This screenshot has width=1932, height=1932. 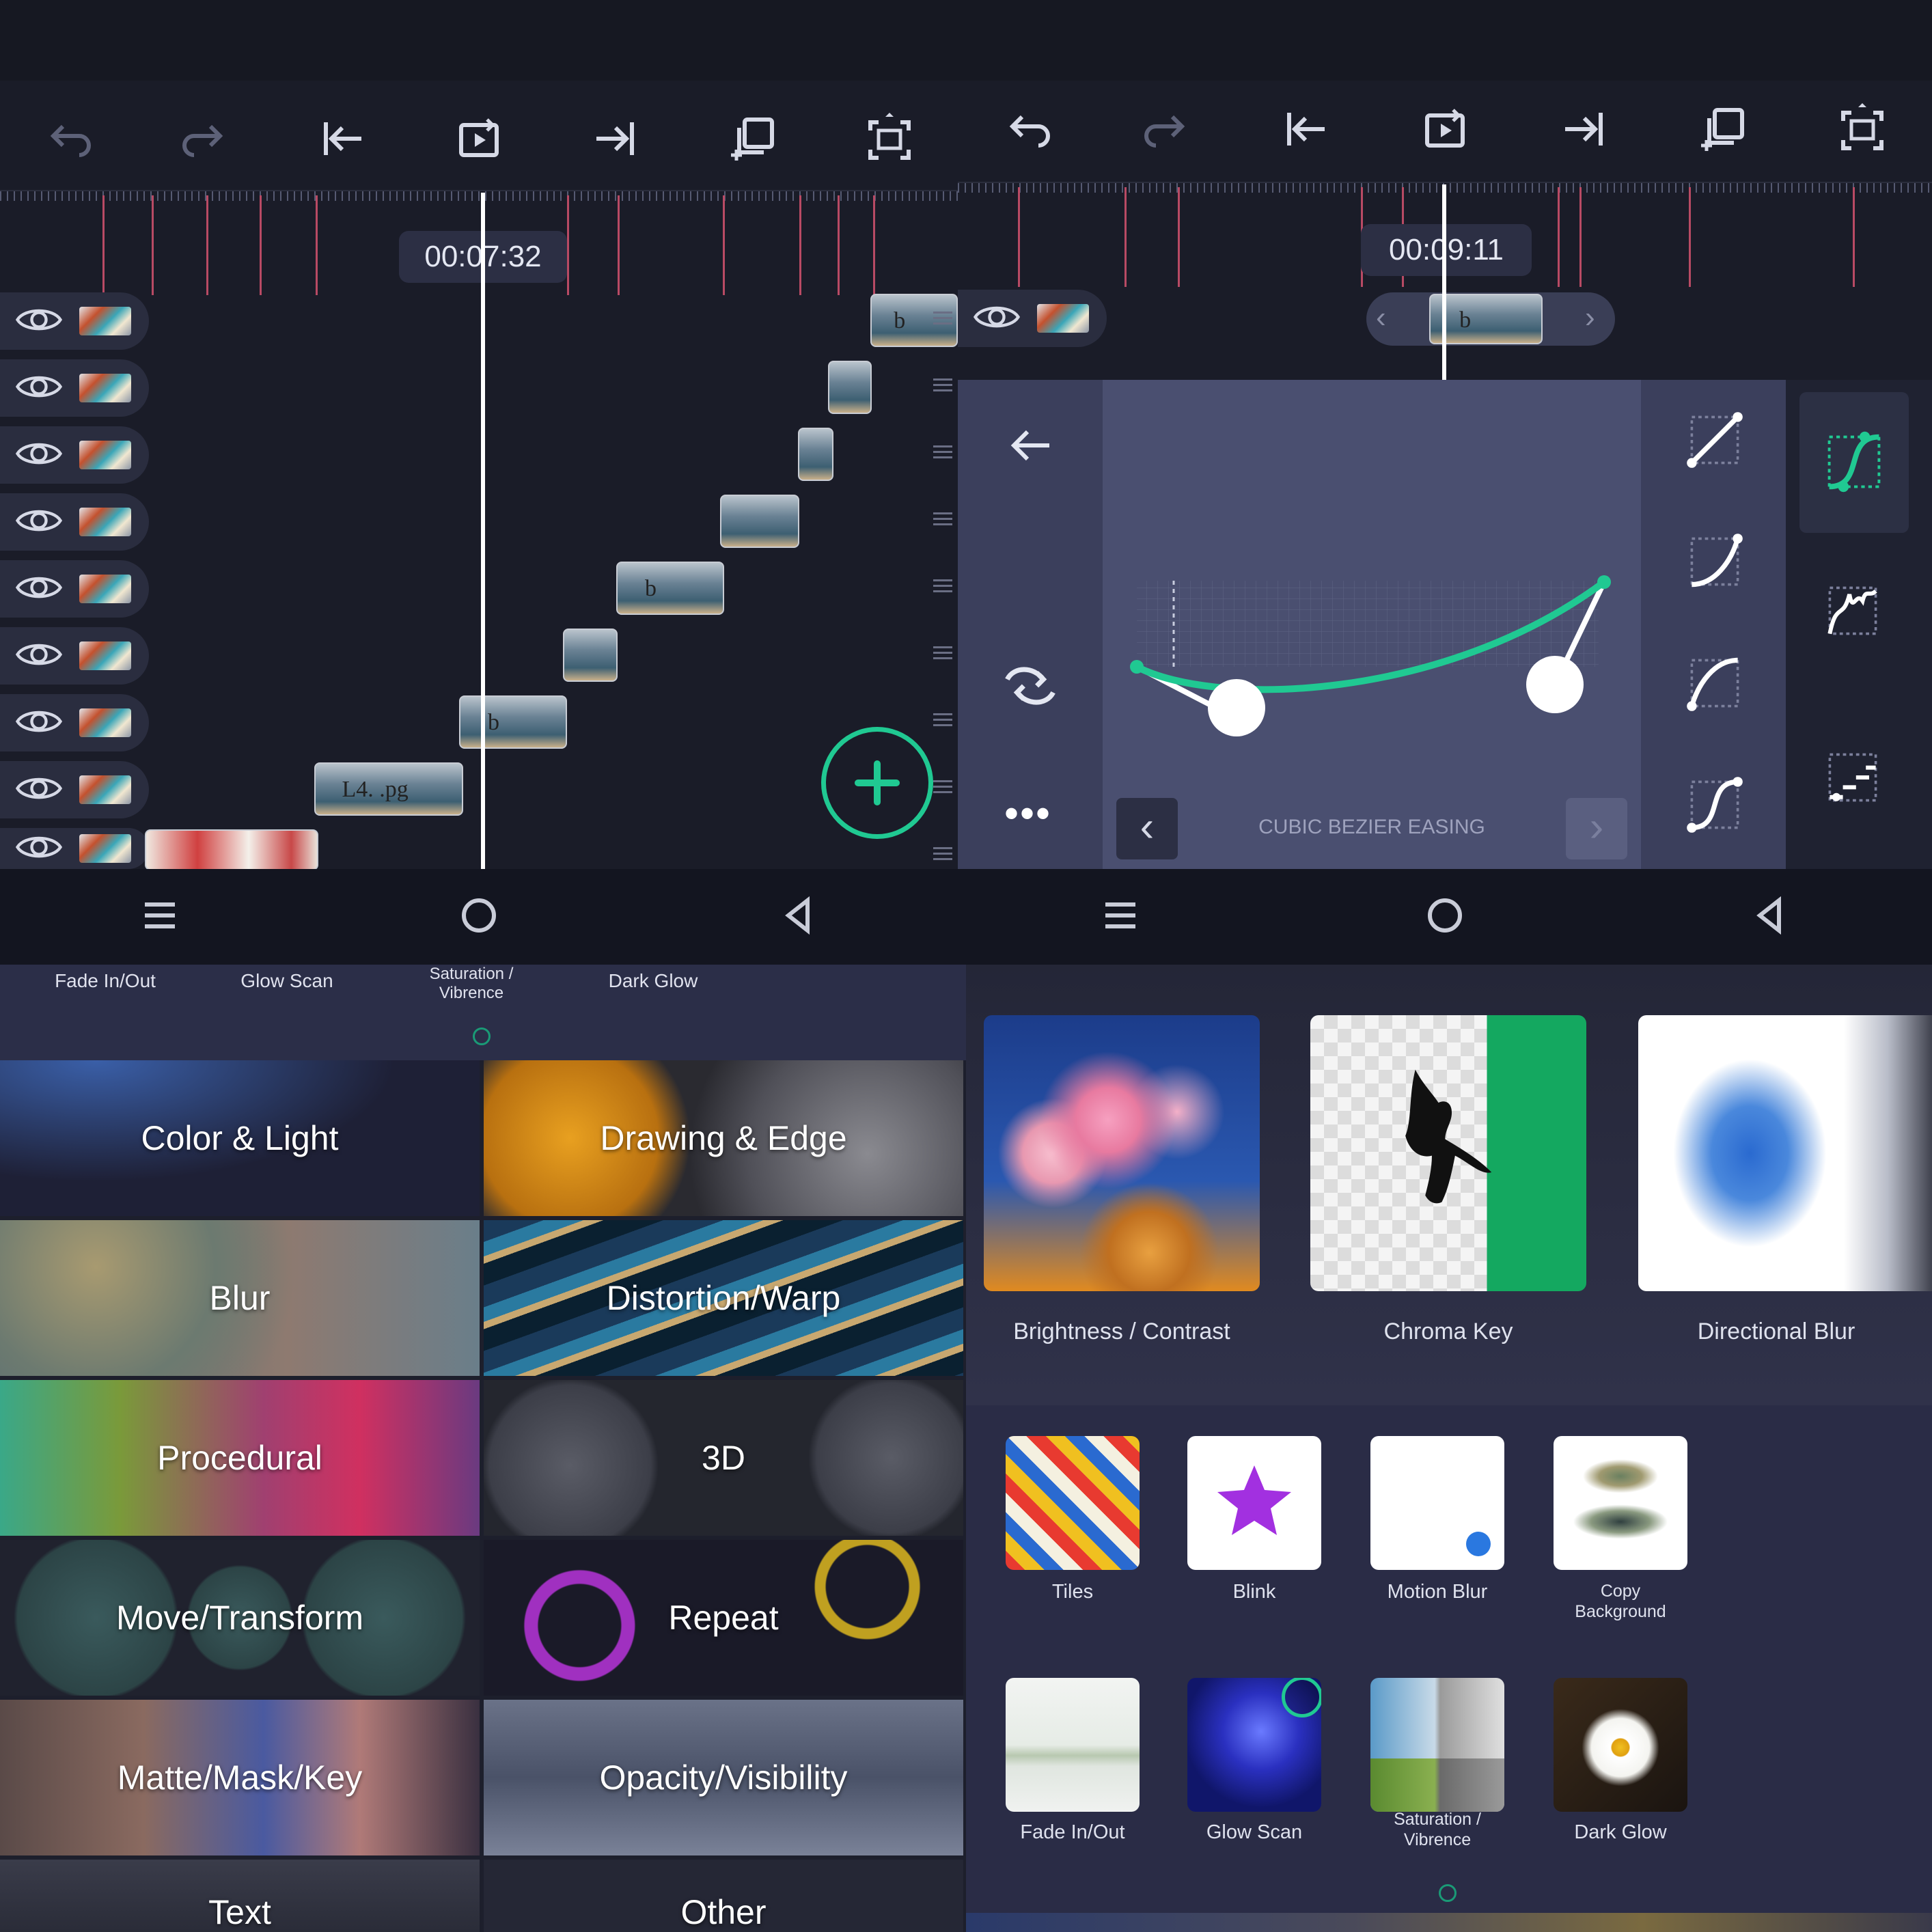 I want to click on bounce-easing-icon, so click(x=1853, y=413).